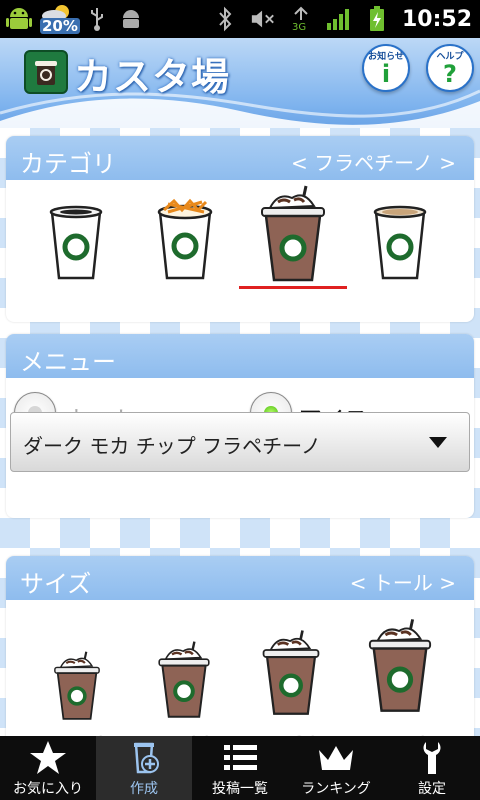 The height and width of the screenshot is (800, 480). I want to click on nav-settings: 設定, so click(432, 768).